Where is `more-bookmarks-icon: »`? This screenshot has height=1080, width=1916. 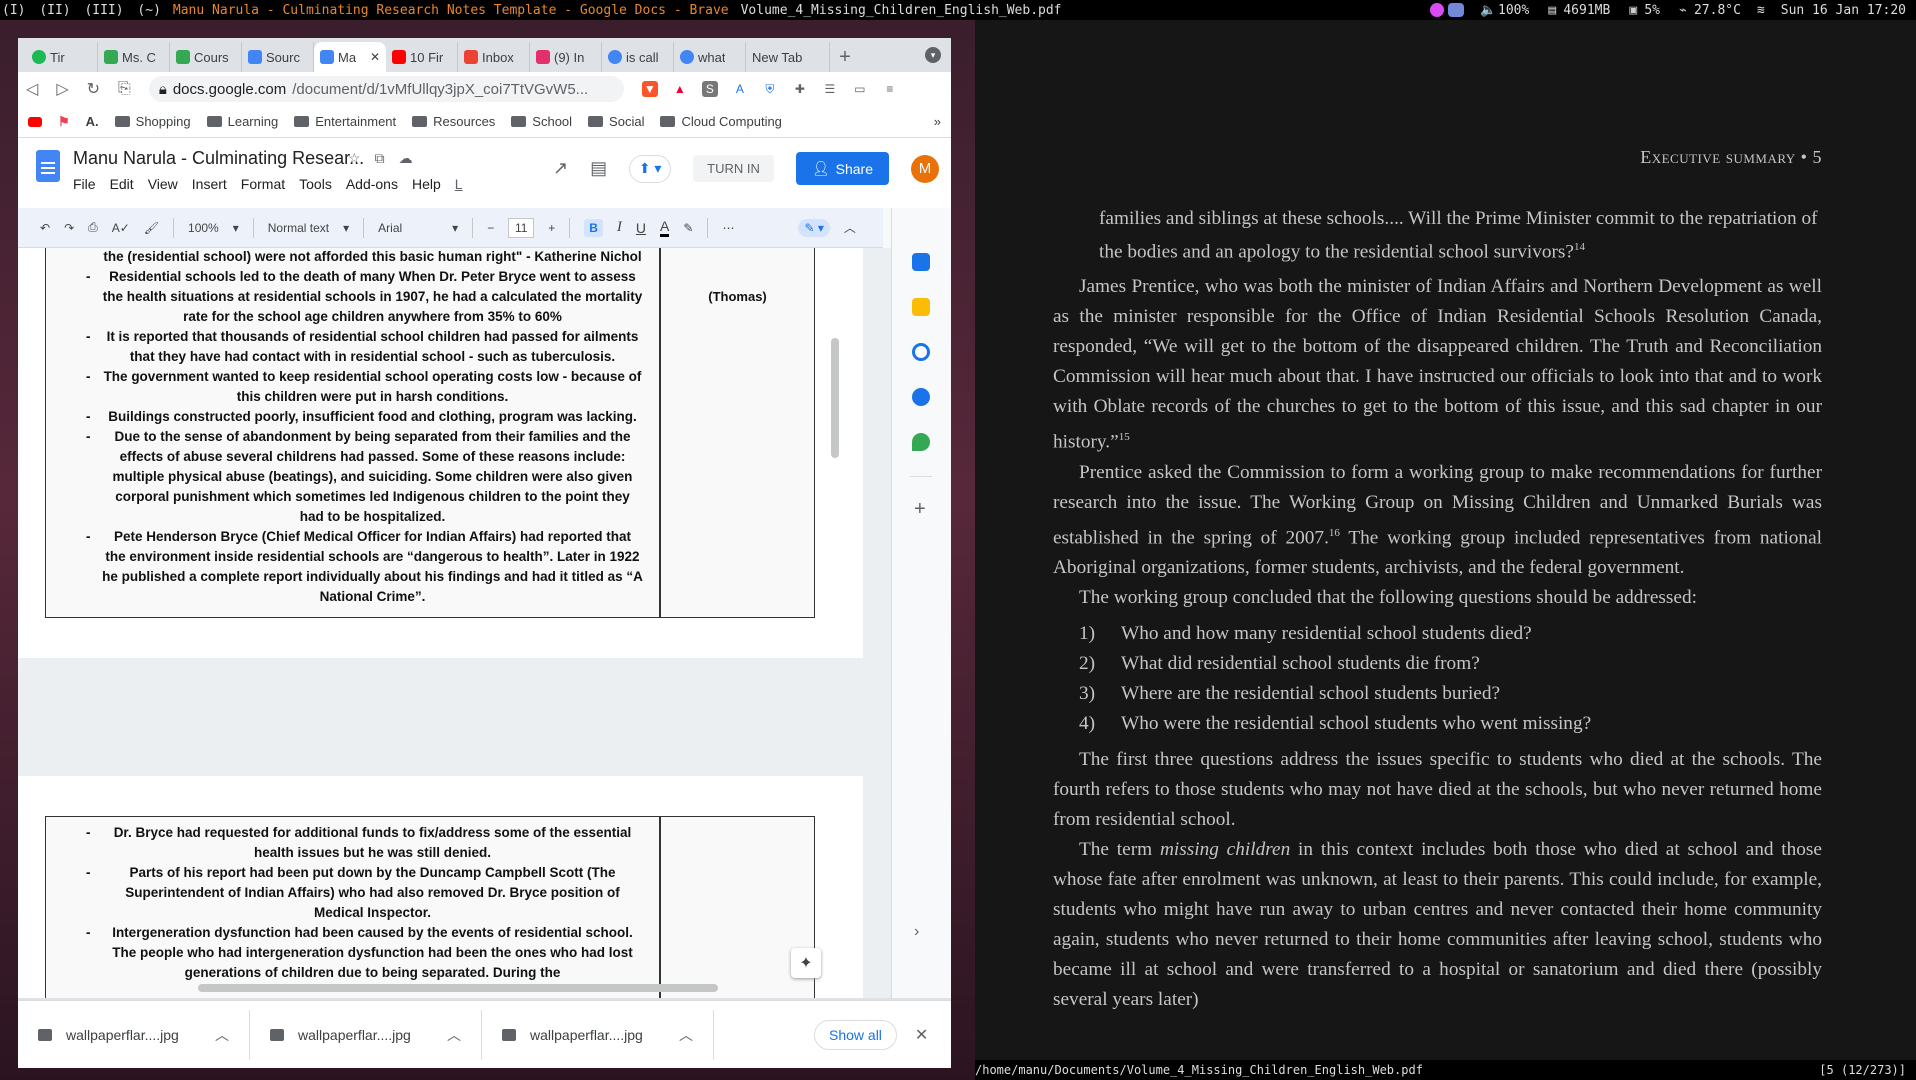 more-bookmarks-icon: » is located at coordinates (937, 121).